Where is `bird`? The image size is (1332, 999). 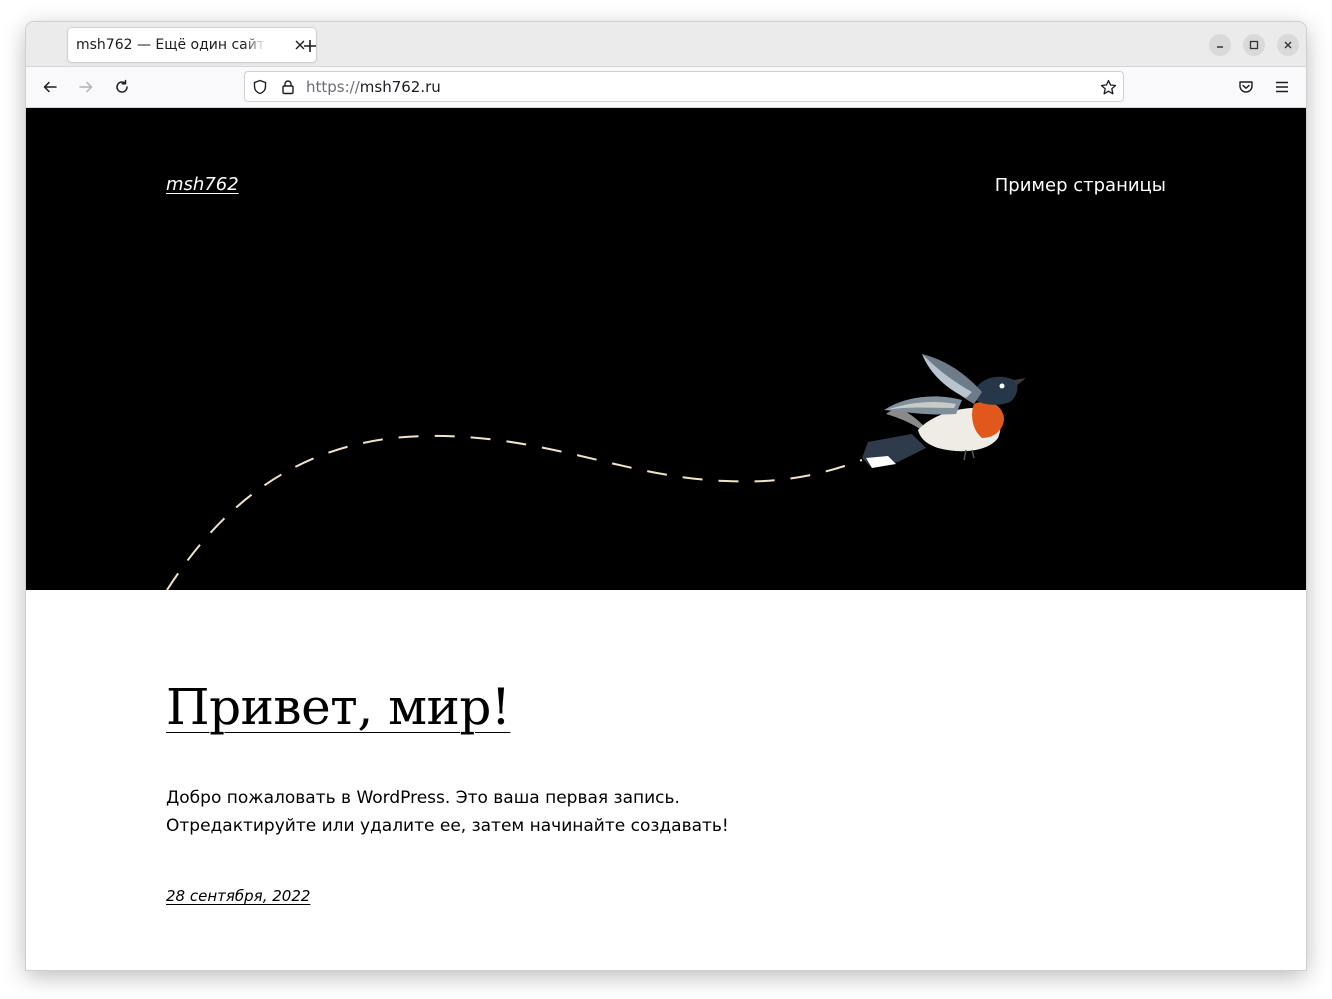
bird is located at coordinates (944, 411).